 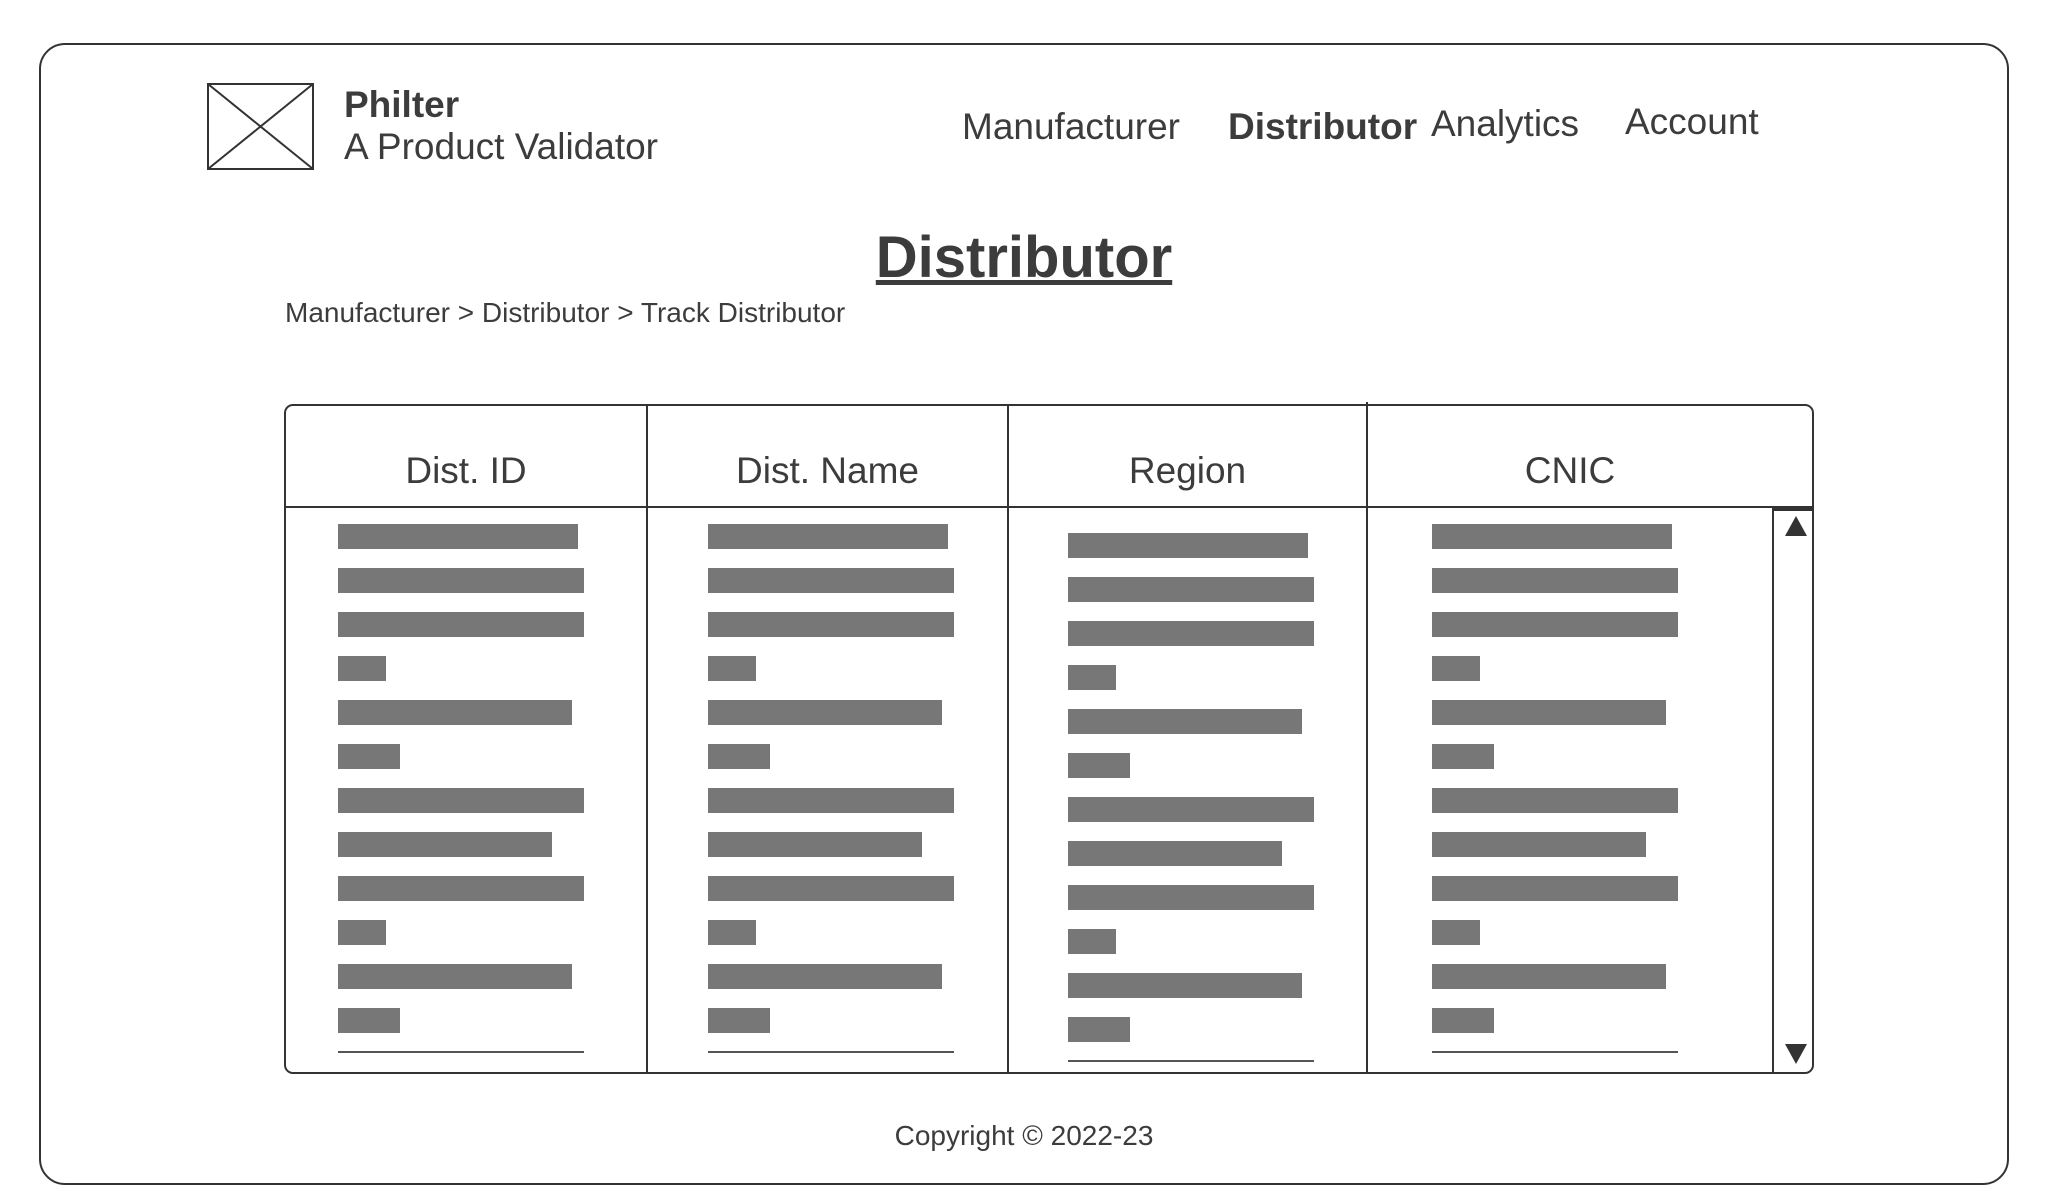 What do you see at coordinates (1024, 257) in the screenshot?
I see `page-title: Distributor` at bounding box center [1024, 257].